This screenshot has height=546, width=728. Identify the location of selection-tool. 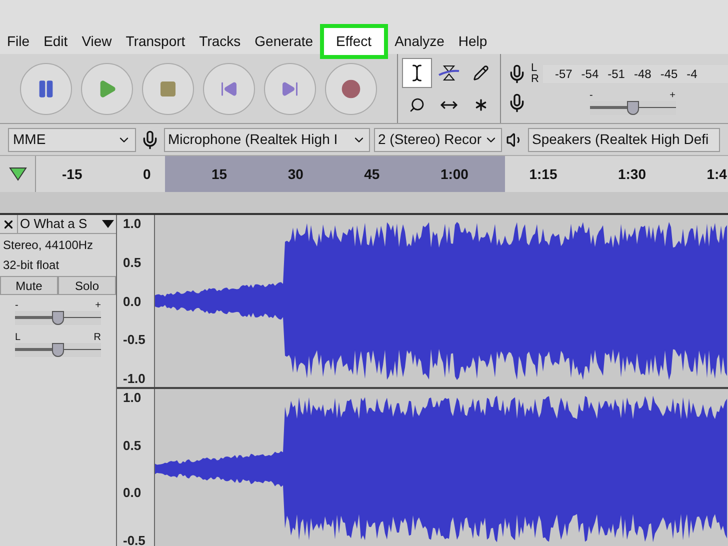
(417, 73).